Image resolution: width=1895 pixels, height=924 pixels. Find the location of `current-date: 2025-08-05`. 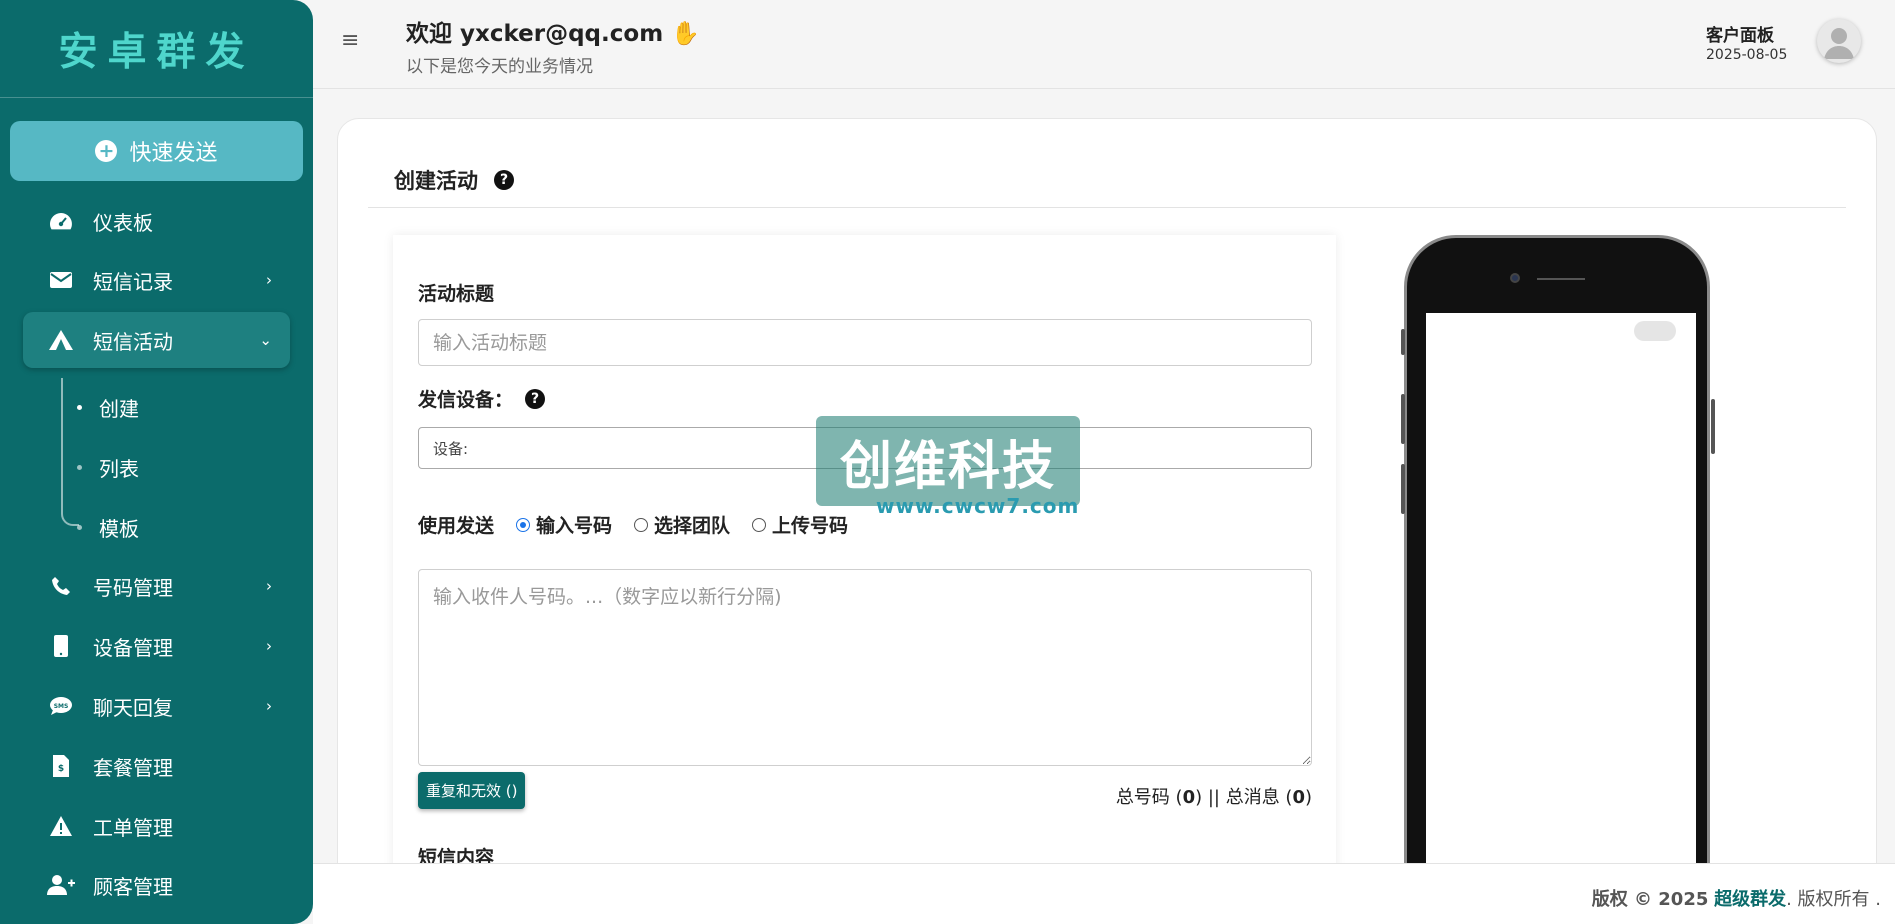

current-date: 2025-08-05 is located at coordinates (1747, 55).